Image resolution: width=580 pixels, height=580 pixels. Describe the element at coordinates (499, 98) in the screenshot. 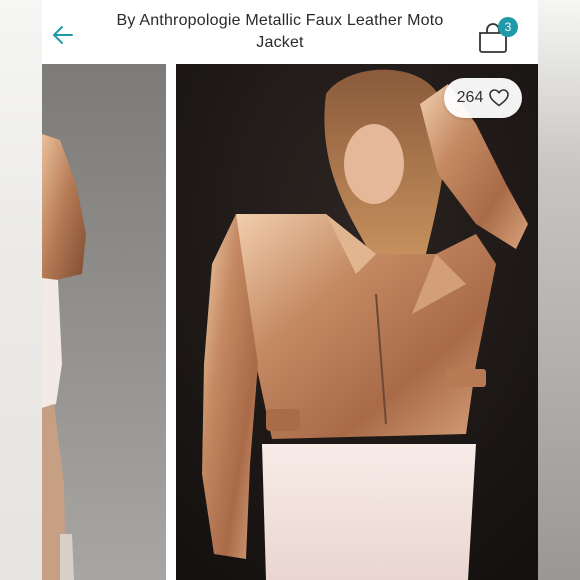

I see `heart-outline-icon` at that location.